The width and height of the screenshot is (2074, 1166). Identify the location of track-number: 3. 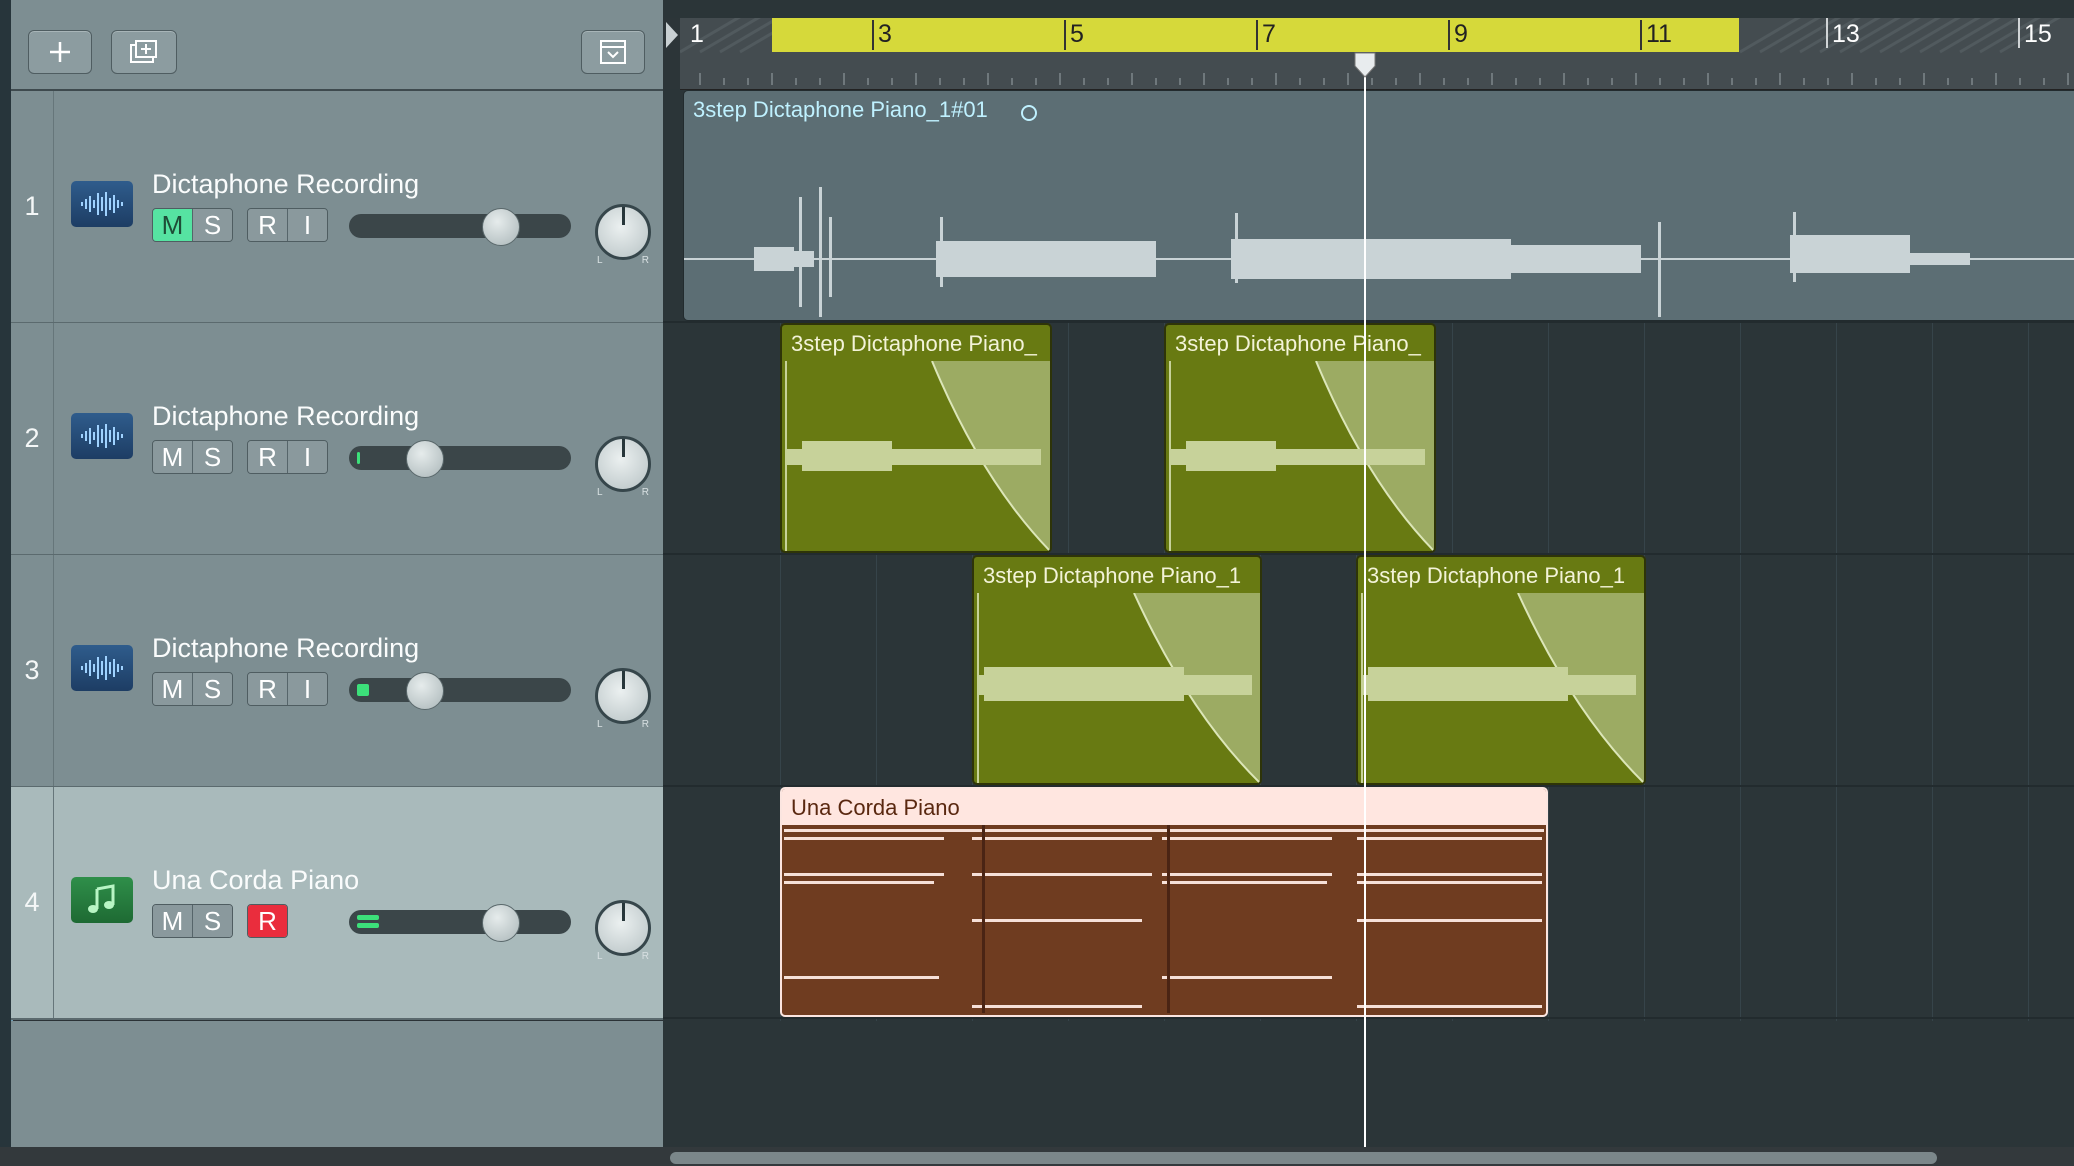
(32, 670).